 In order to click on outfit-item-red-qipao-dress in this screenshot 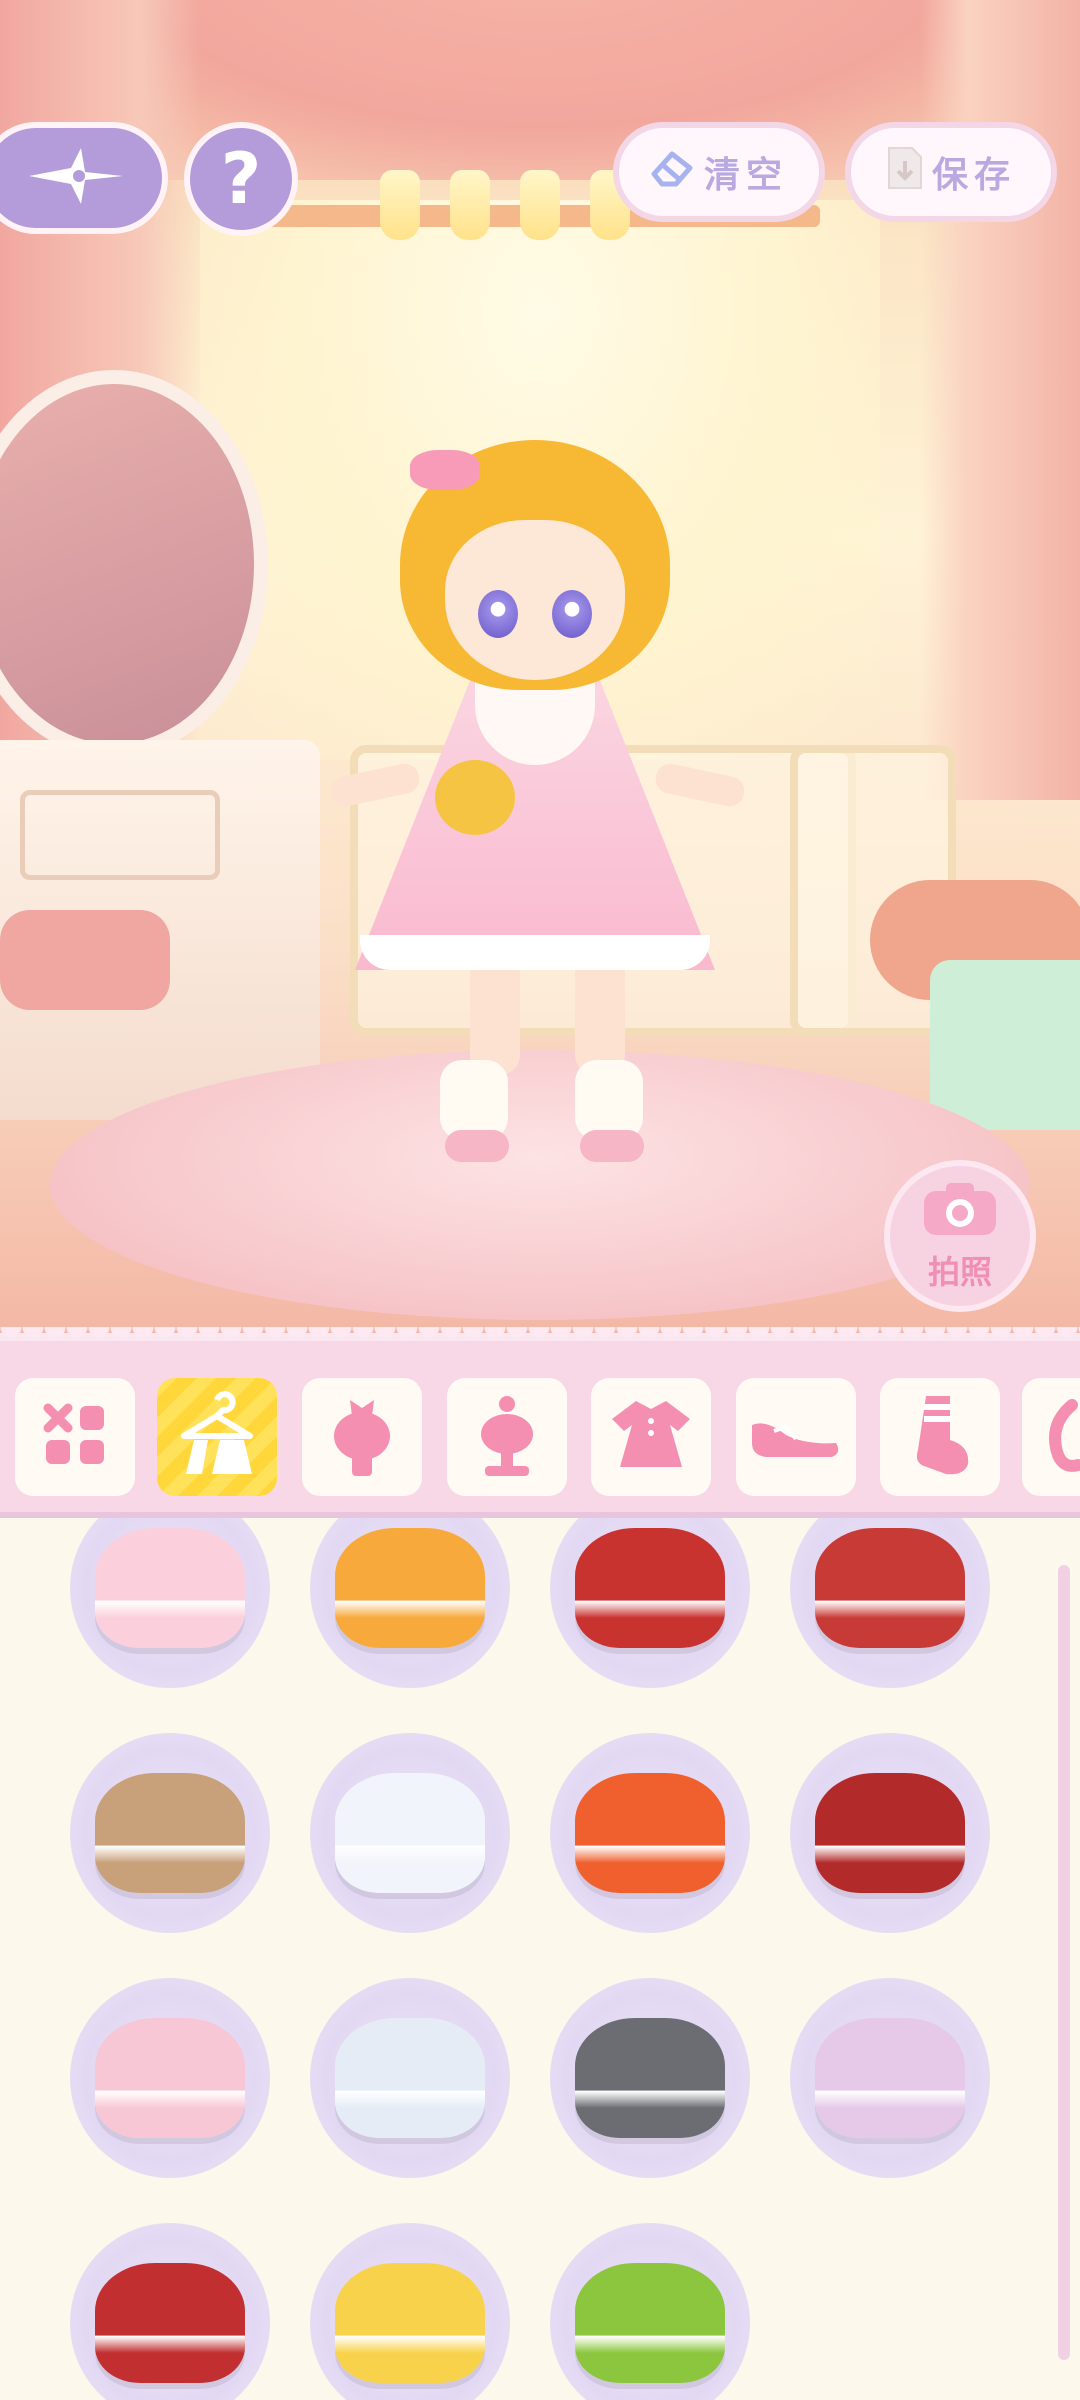, I will do `click(890, 1833)`.